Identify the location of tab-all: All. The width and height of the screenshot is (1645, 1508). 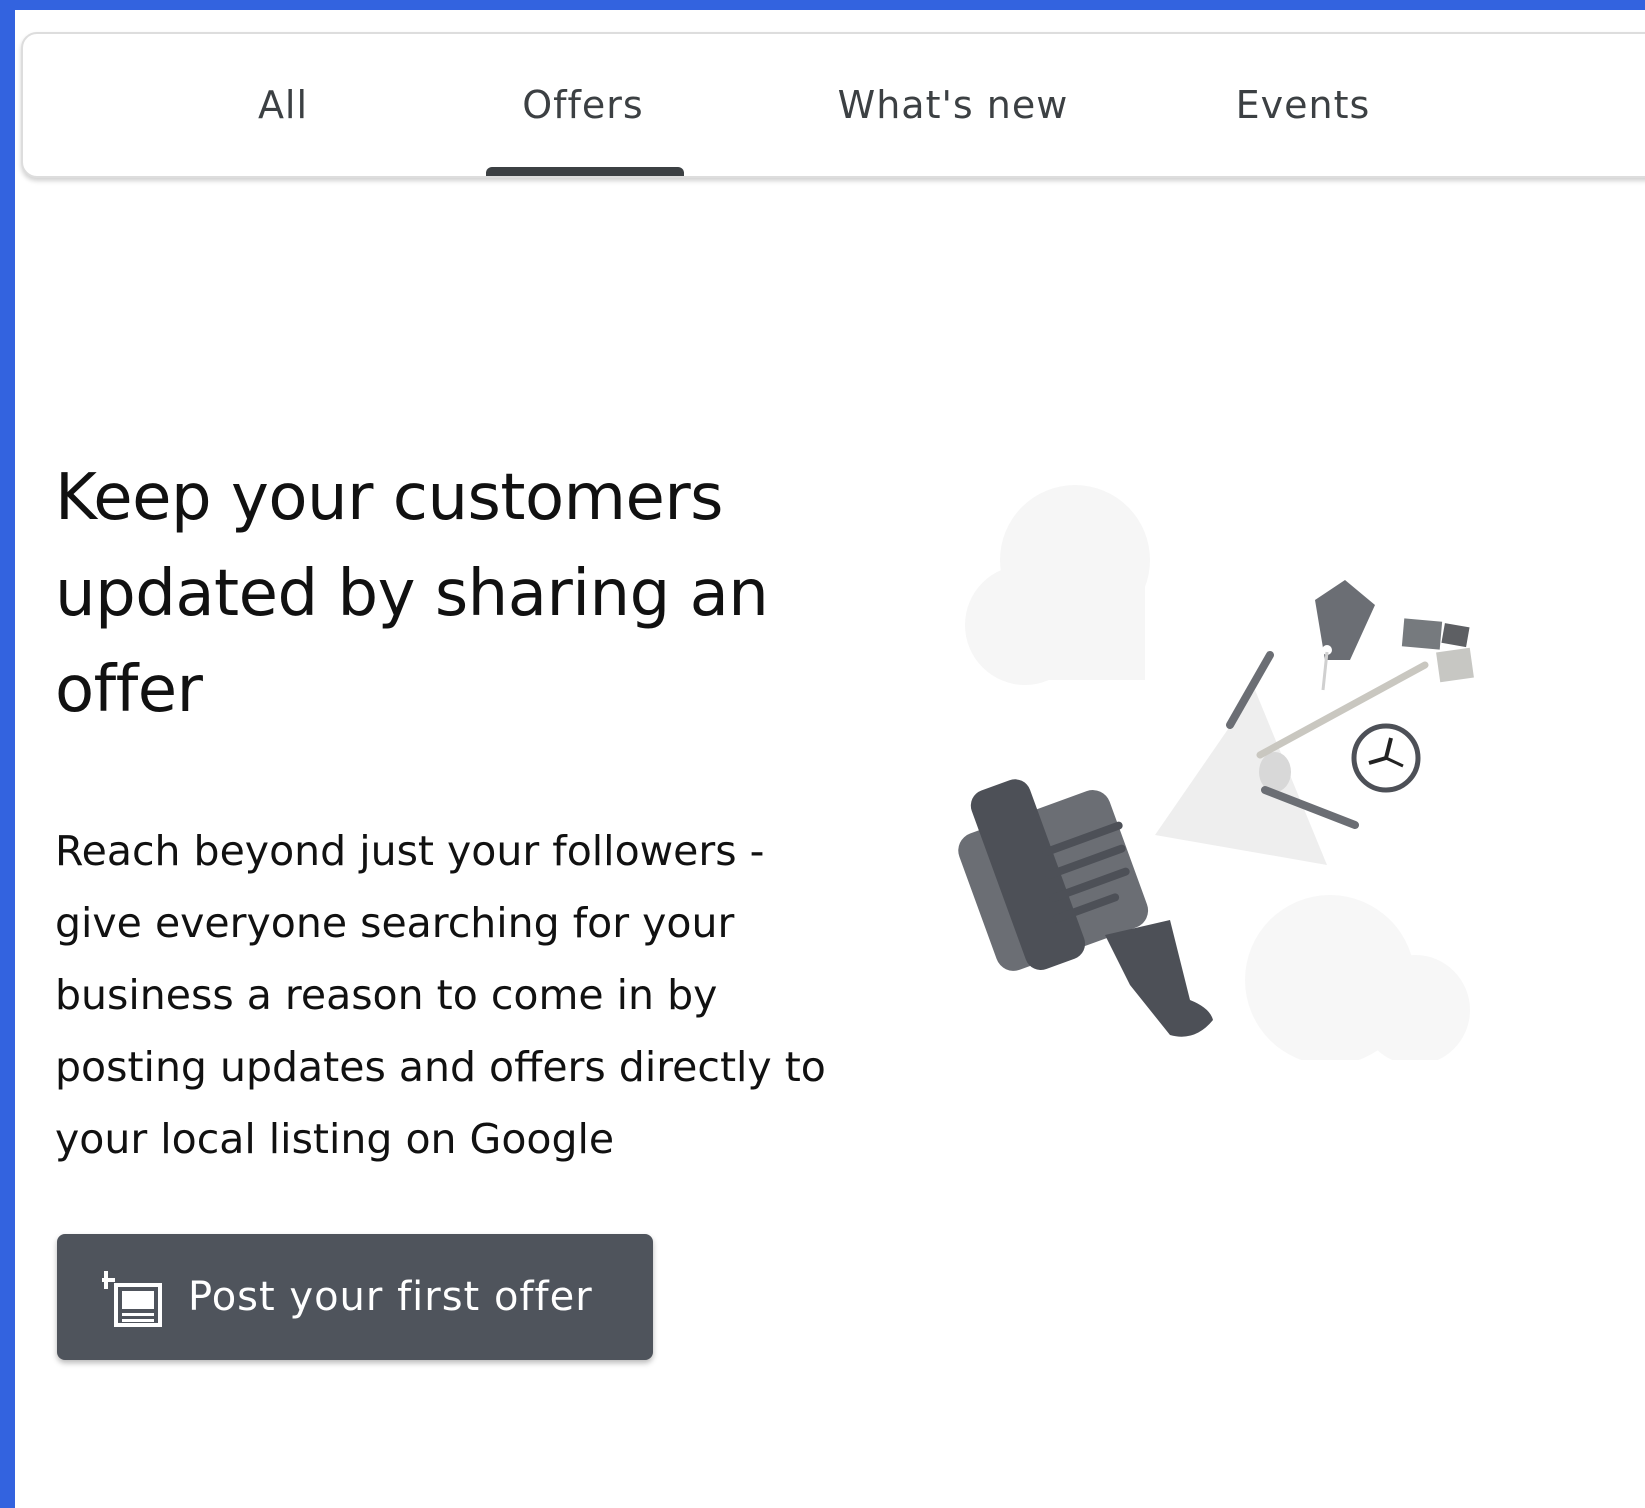
(283, 105).